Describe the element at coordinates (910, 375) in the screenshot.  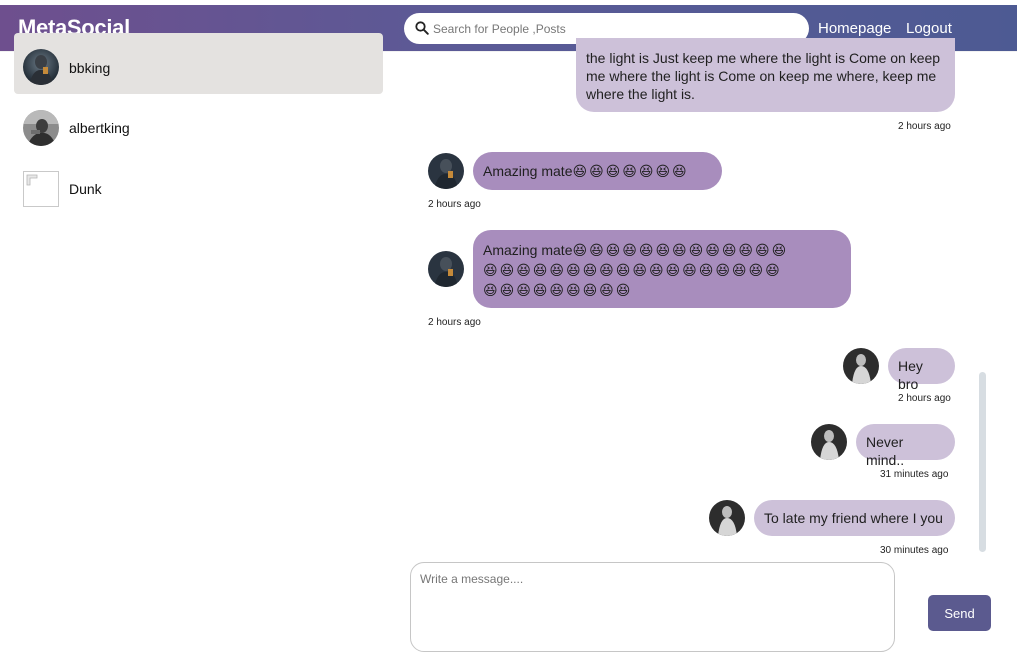
I see `message-text: Hey bro` at that location.